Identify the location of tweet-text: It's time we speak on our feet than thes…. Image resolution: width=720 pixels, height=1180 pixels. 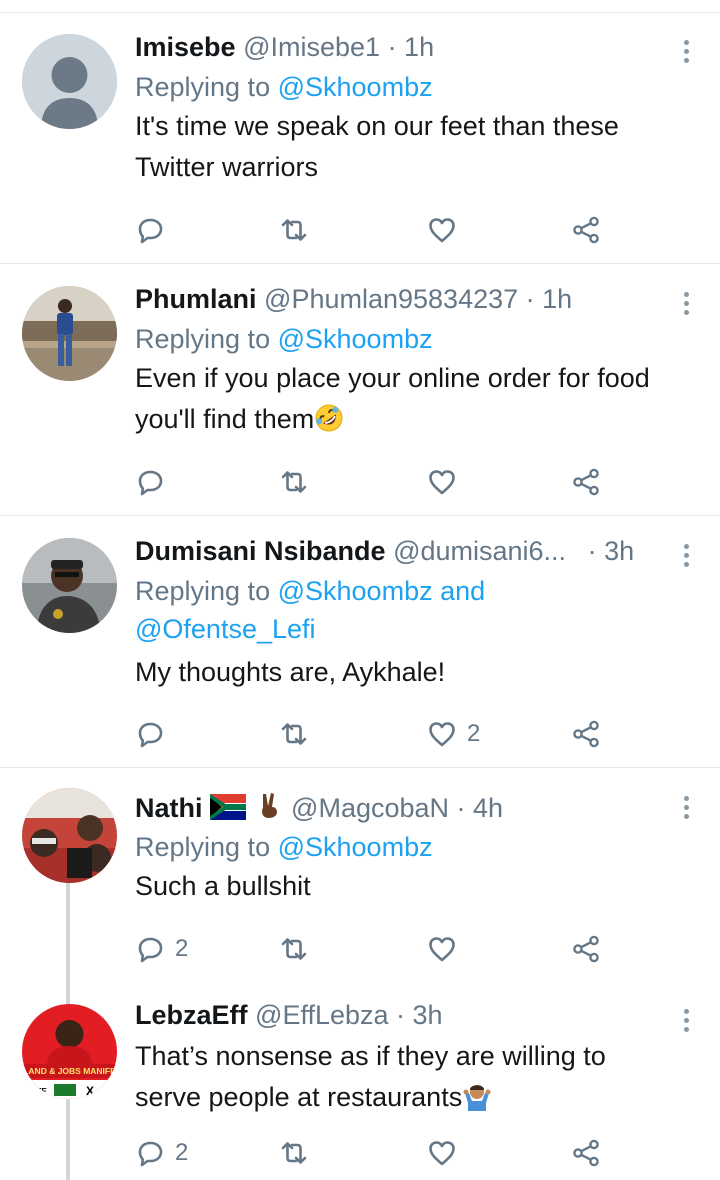
(377, 146).